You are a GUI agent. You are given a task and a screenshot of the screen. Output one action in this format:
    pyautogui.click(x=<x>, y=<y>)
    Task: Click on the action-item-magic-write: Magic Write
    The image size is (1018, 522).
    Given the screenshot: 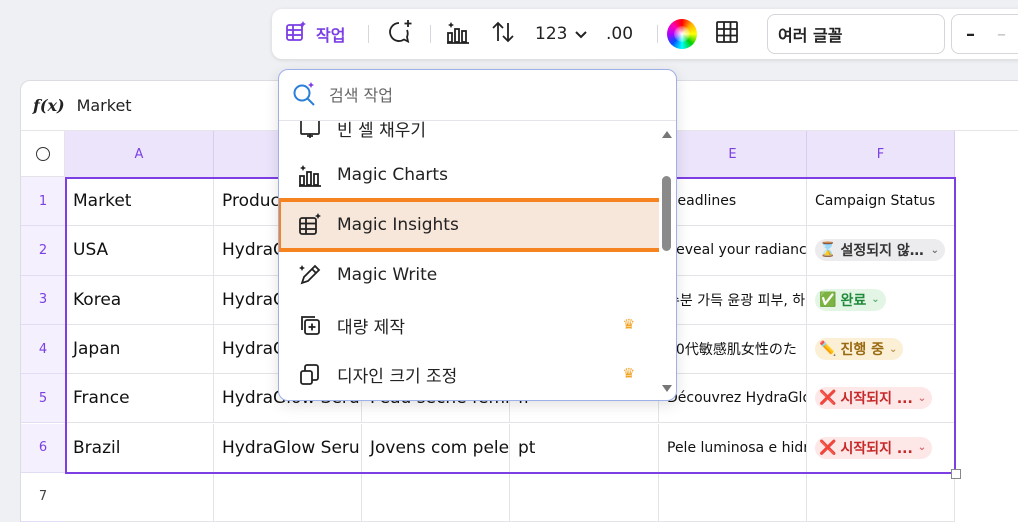 What is the action you would take?
    pyautogui.click(x=472, y=275)
    